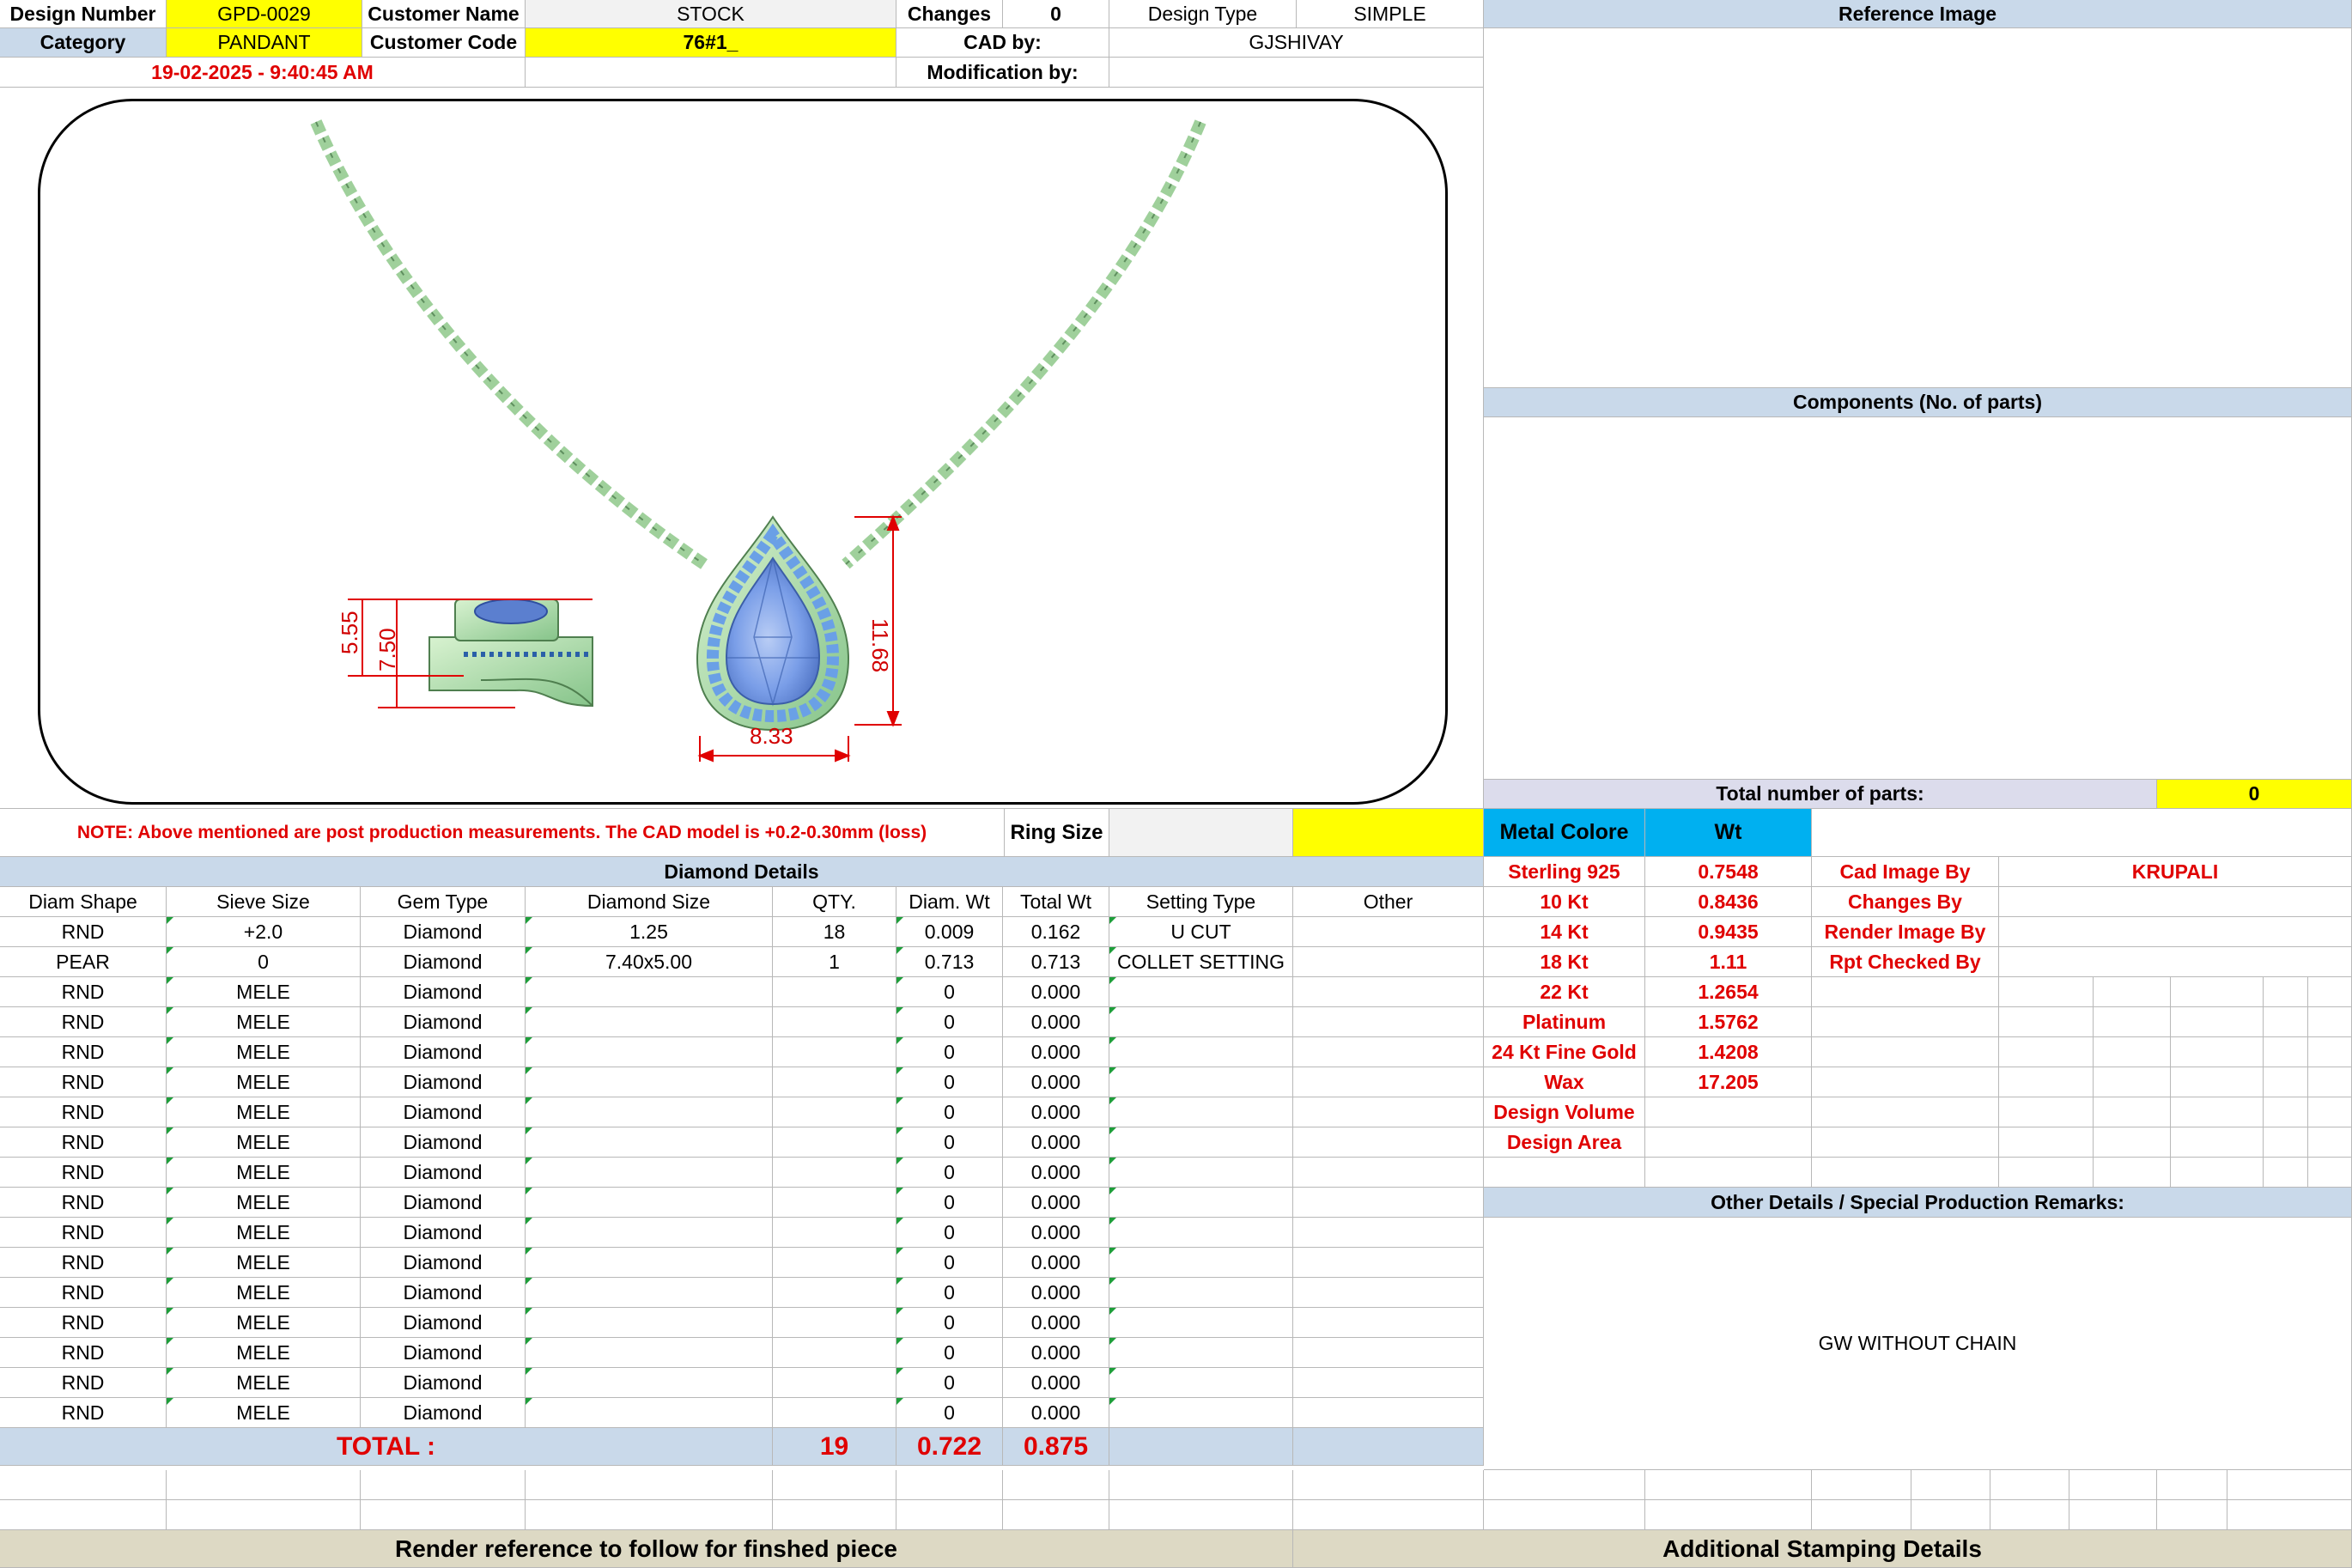 This screenshot has width=2352, height=1568. Describe the element at coordinates (264, 14) in the screenshot. I see `design-number-value: GPD-0029` at that location.